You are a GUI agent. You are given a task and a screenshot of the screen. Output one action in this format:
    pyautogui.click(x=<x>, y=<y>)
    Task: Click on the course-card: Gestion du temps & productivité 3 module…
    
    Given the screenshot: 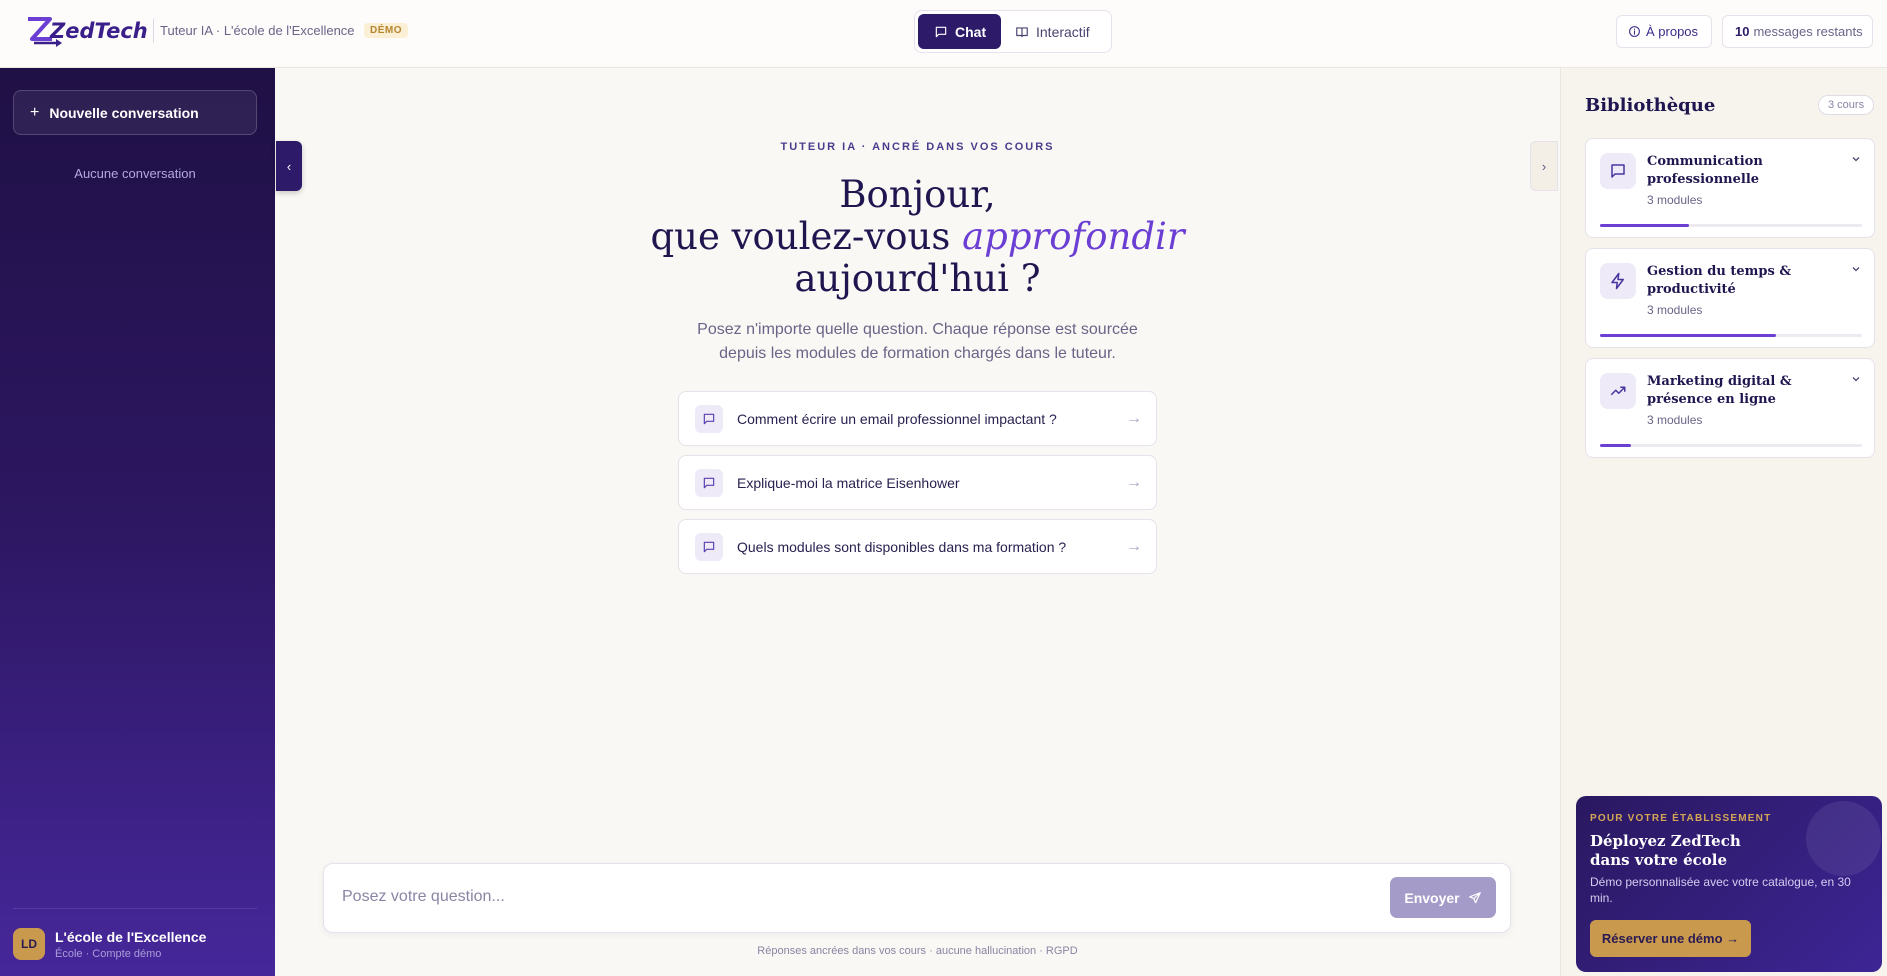 What is the action you would take?
    pyautogui.click(x=1730, y=298)
    